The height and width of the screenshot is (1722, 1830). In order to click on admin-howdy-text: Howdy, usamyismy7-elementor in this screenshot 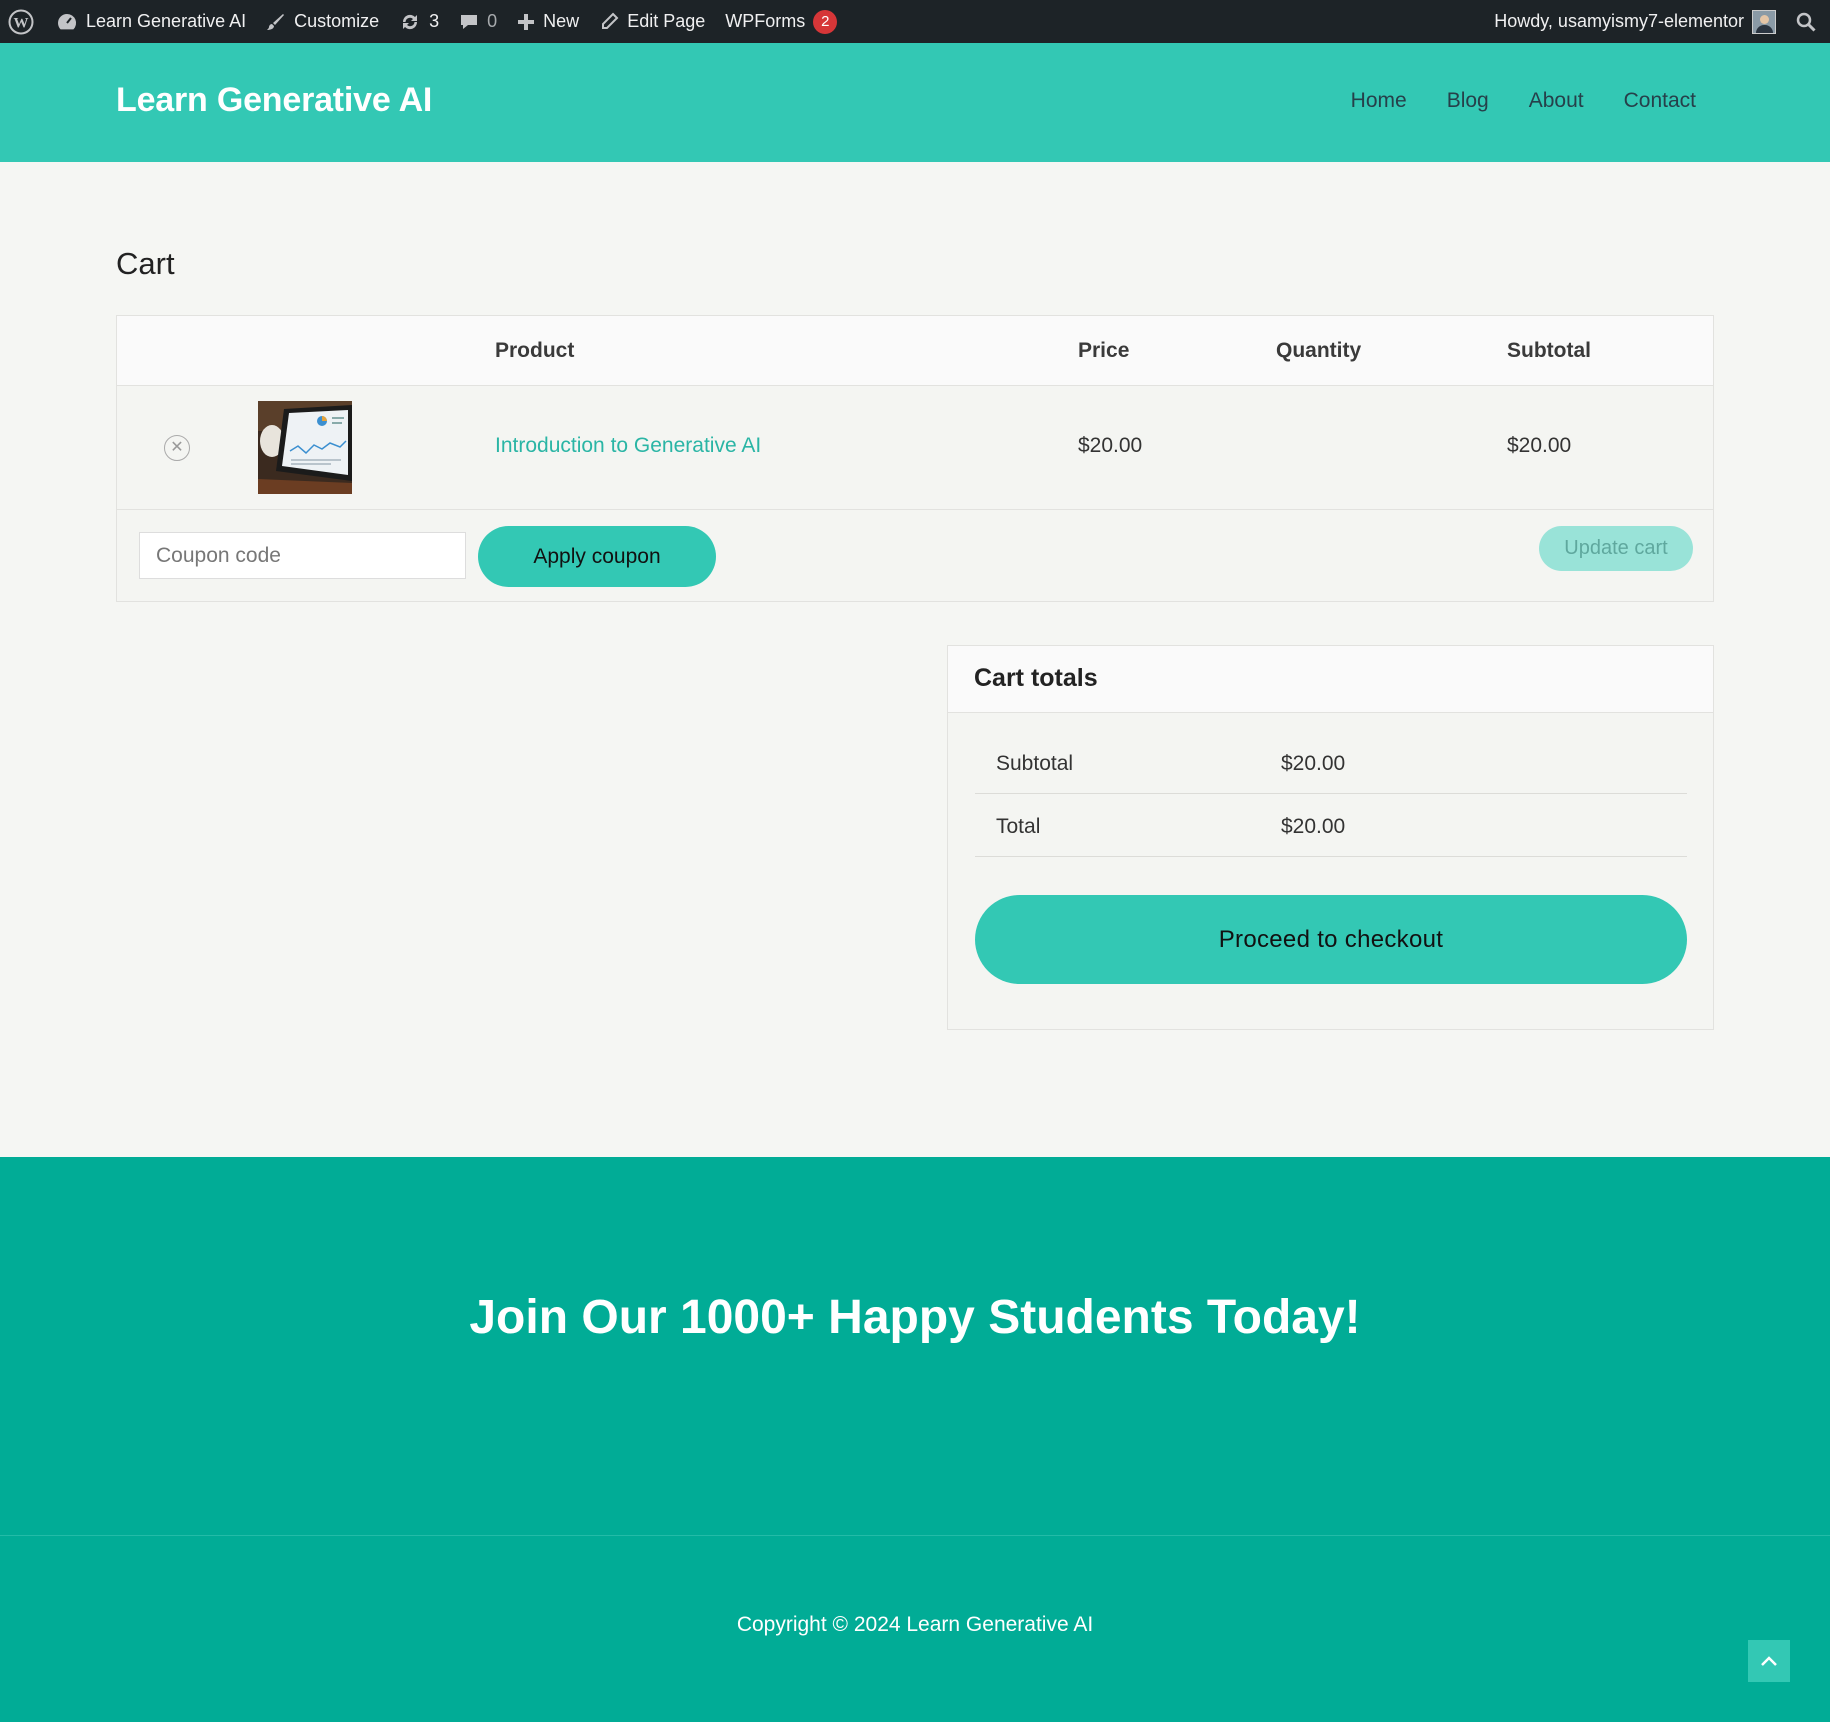, I will do `click(1619, 21)`.